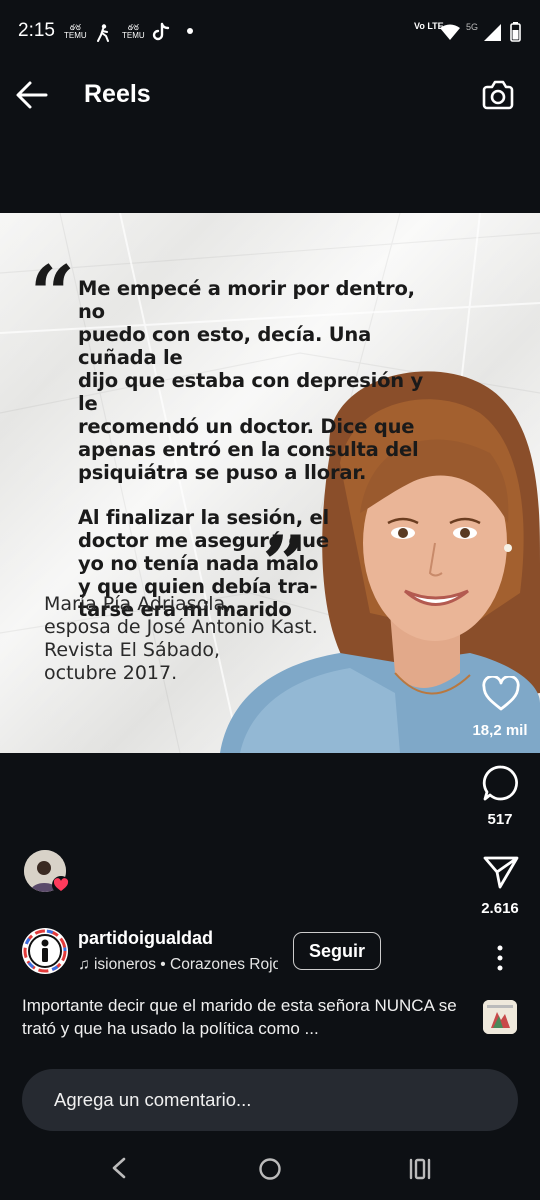  I want to click on share-count: 2.616, so click(500, 908).